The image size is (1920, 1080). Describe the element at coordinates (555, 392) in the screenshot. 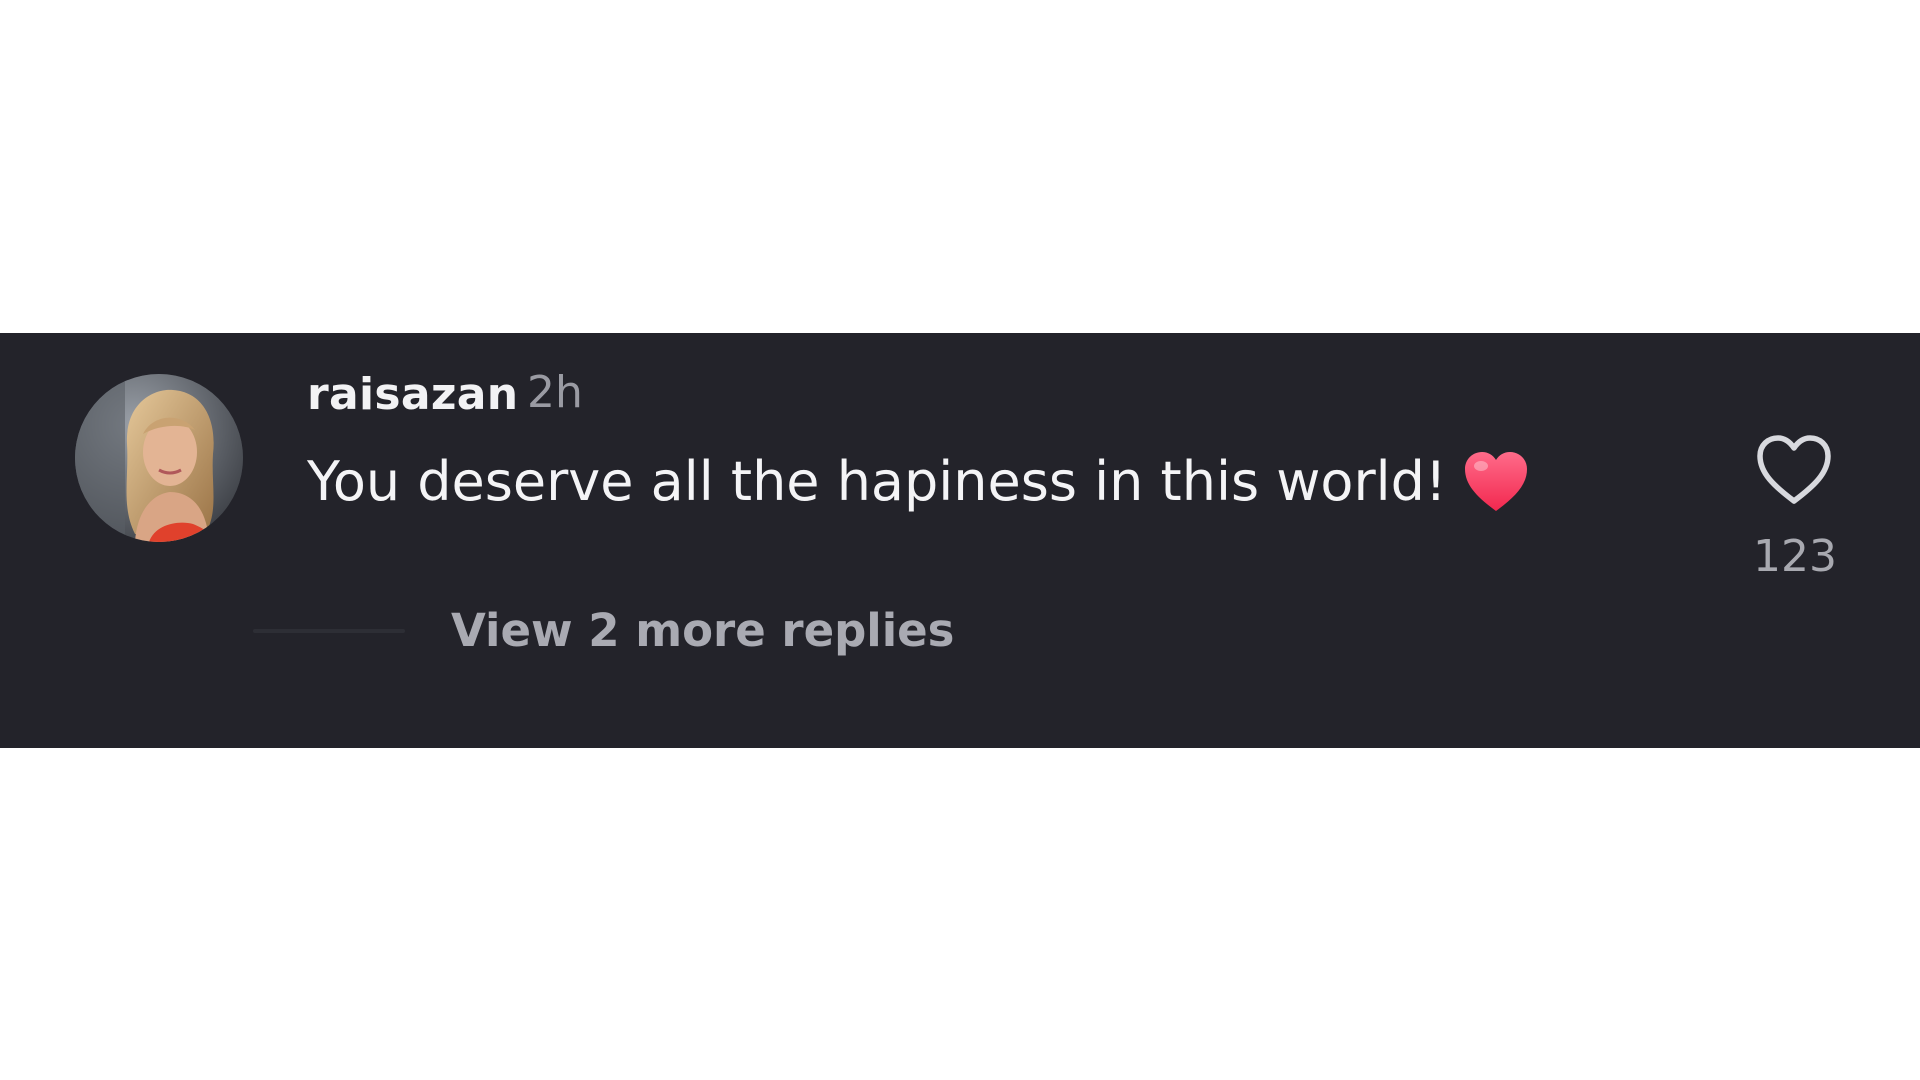

I see `timestamp: 2h` at that location.